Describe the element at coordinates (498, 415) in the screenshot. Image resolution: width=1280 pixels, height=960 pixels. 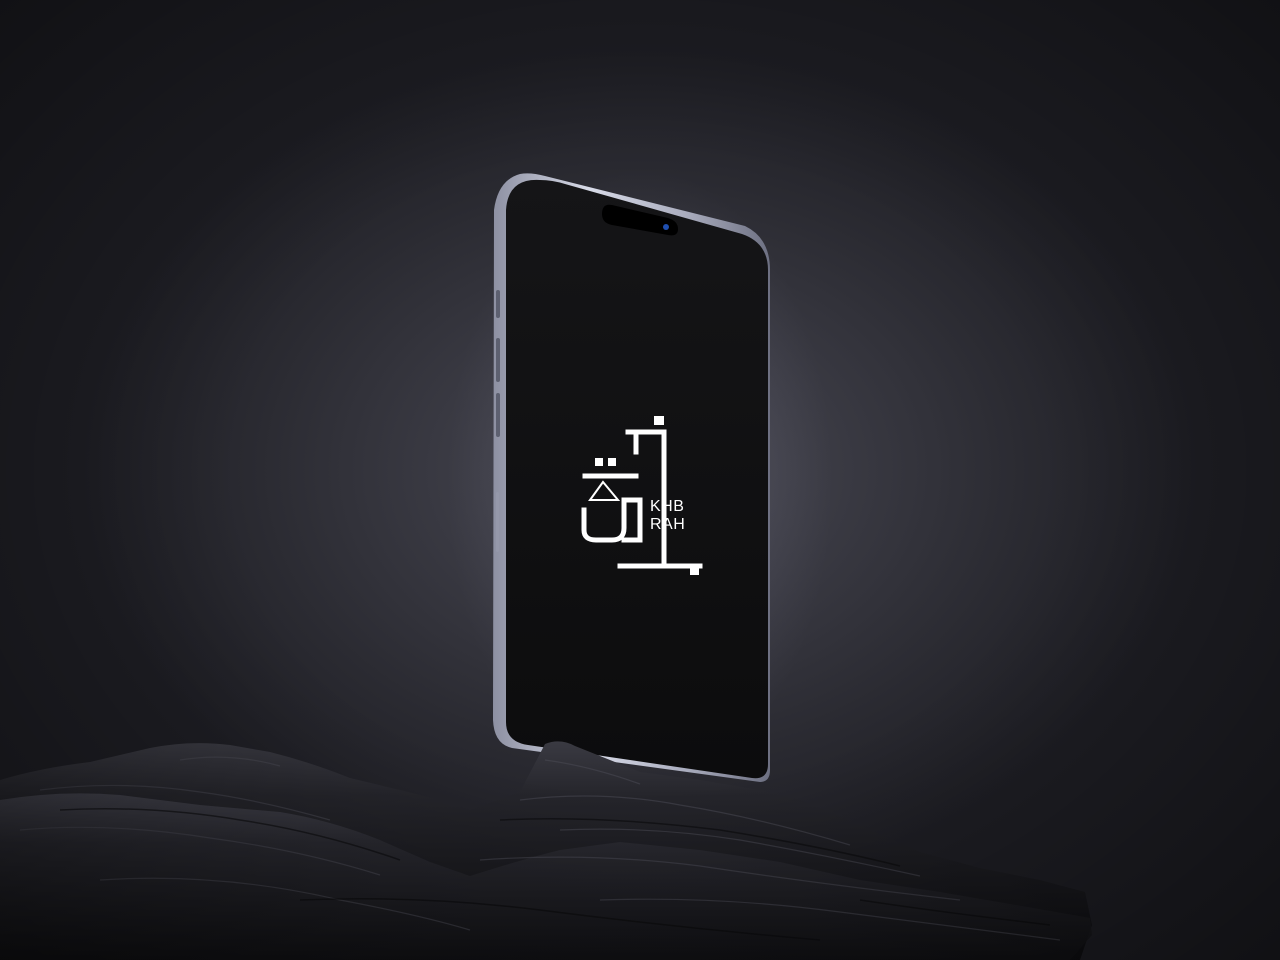
I see `volume-down-button` at that location.